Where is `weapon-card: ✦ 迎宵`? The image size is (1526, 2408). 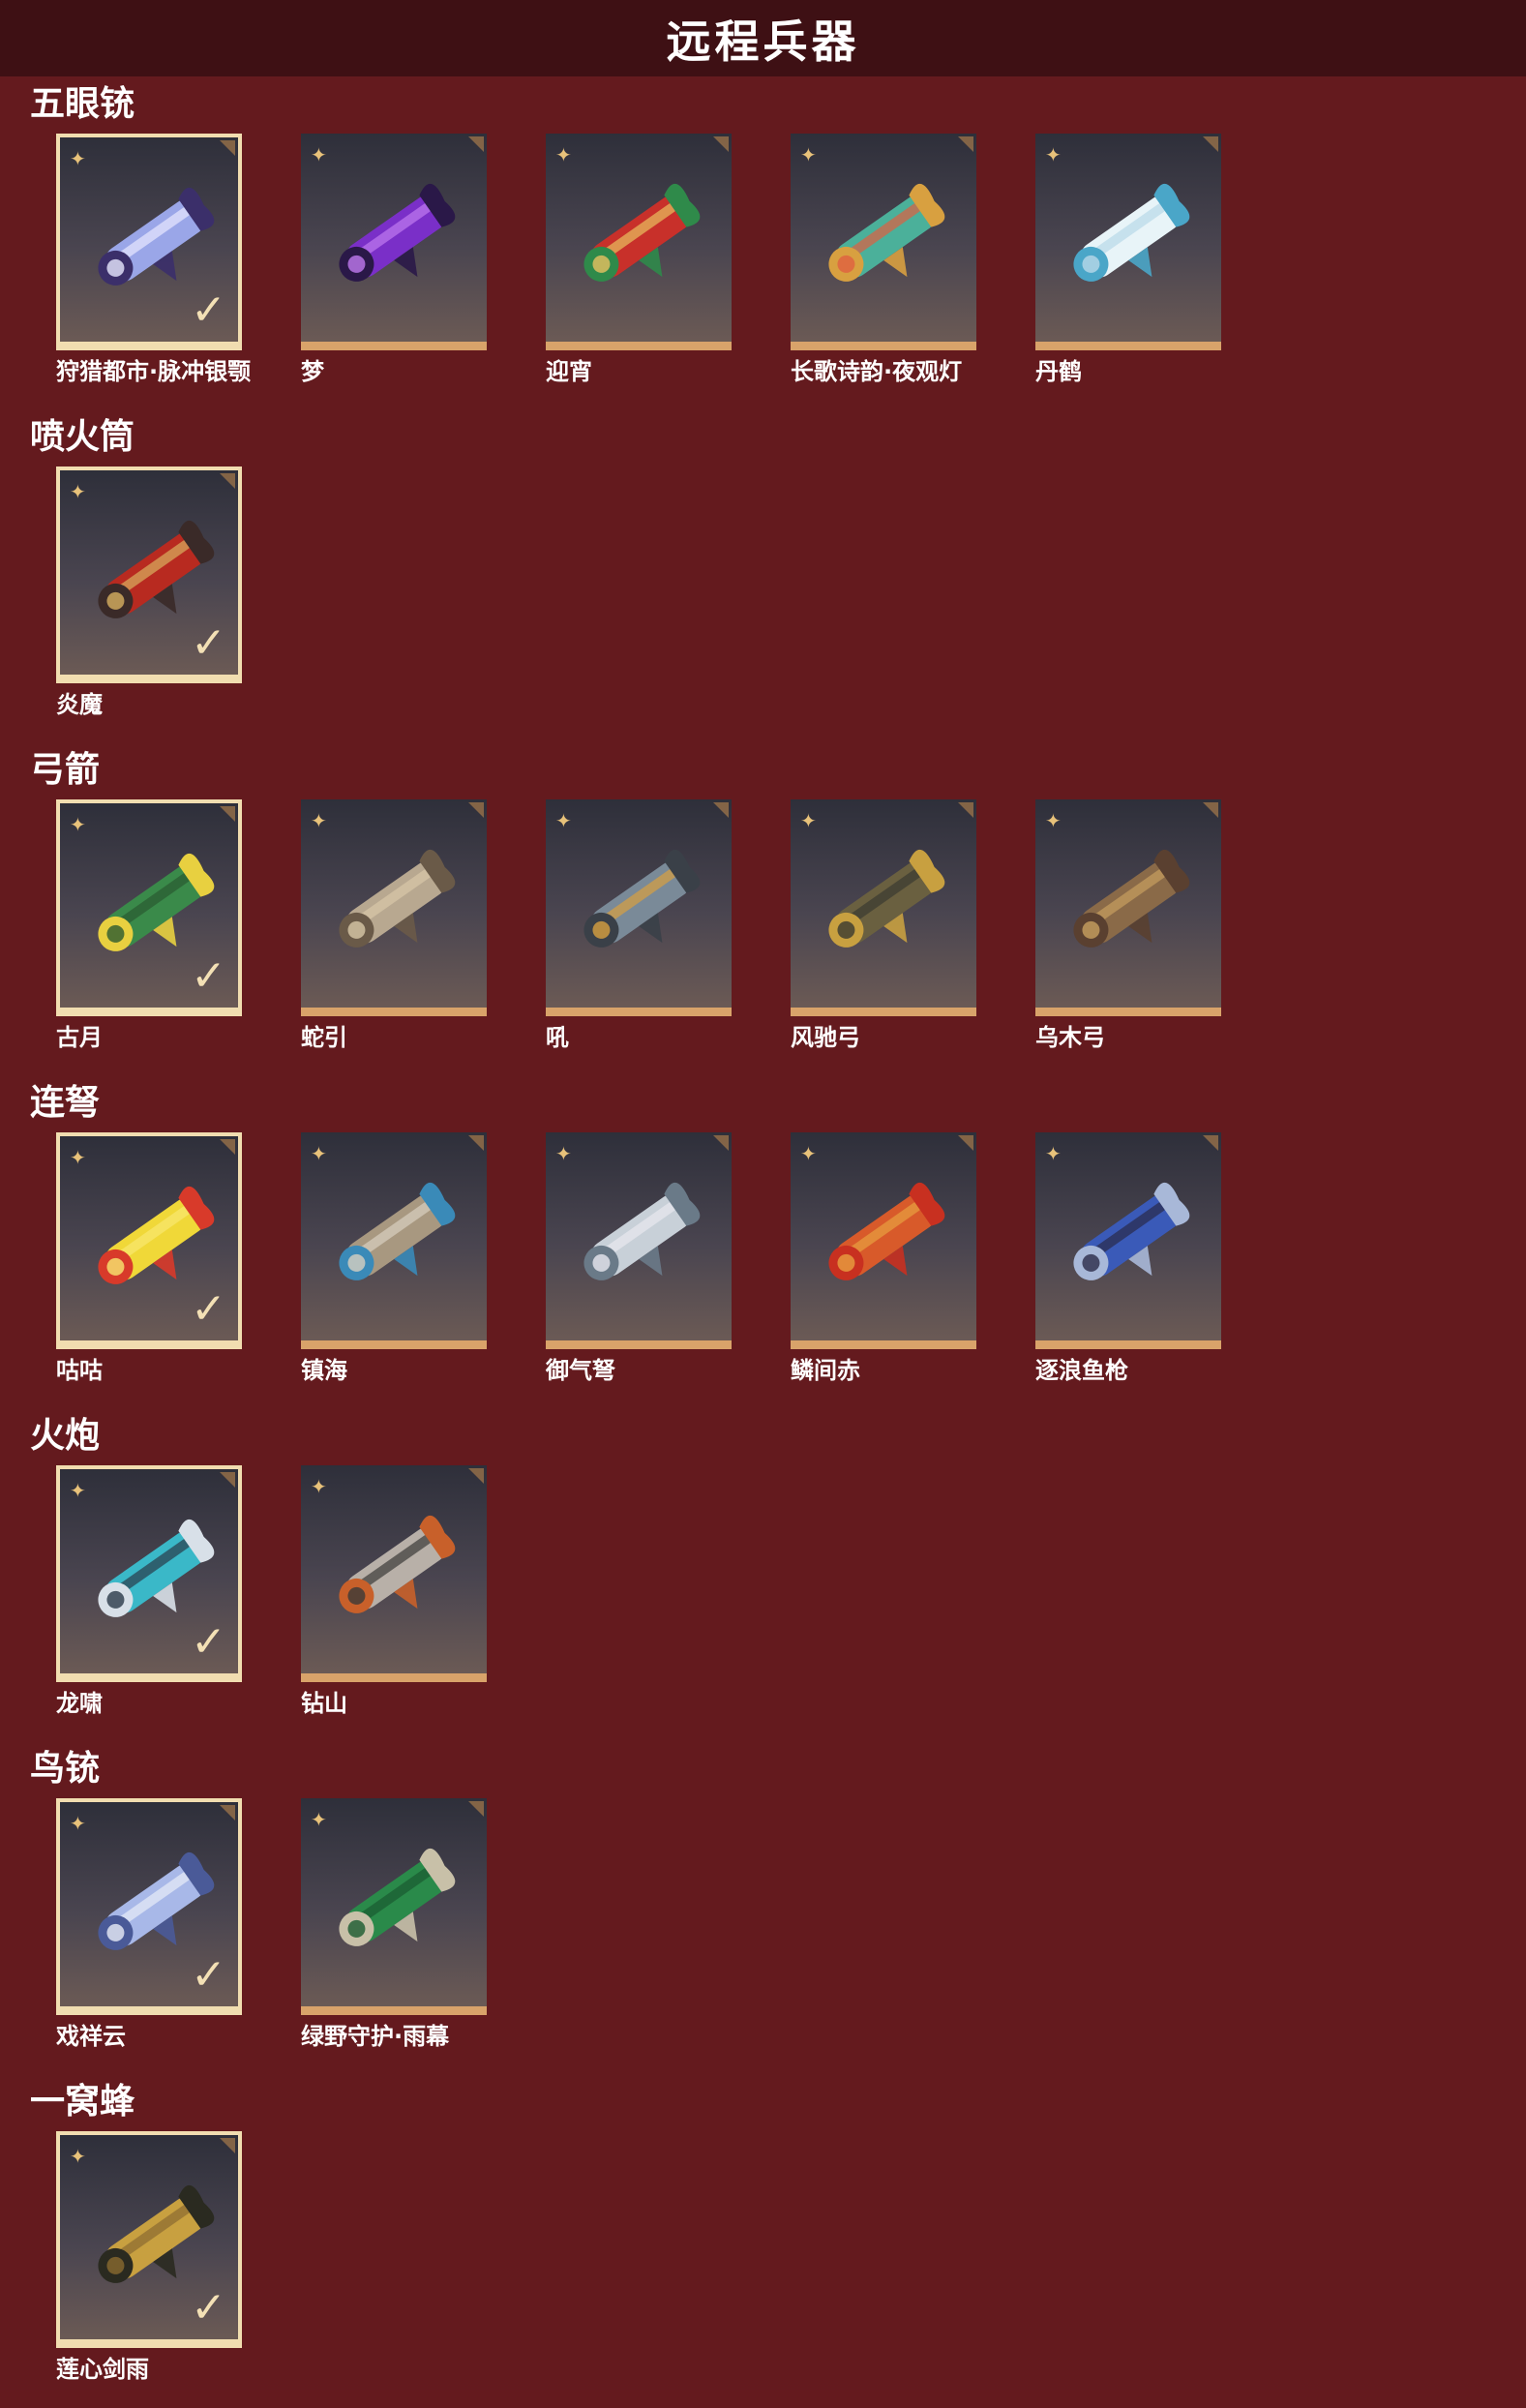
weapon-card: ✦ 迎宵 is located at coordinates (640, 259).